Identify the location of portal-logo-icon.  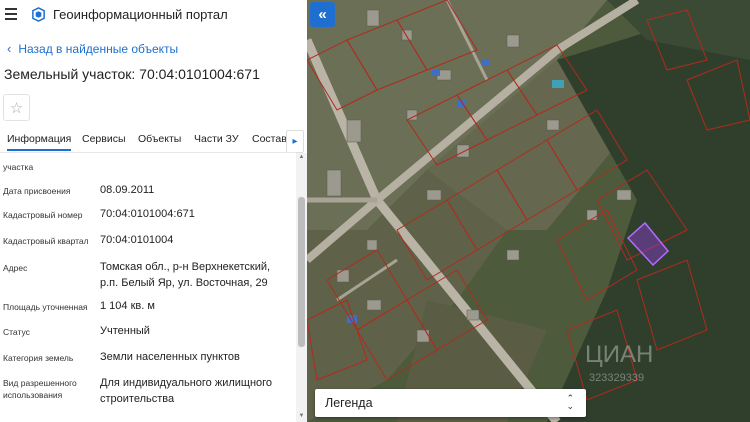
(38, 14).